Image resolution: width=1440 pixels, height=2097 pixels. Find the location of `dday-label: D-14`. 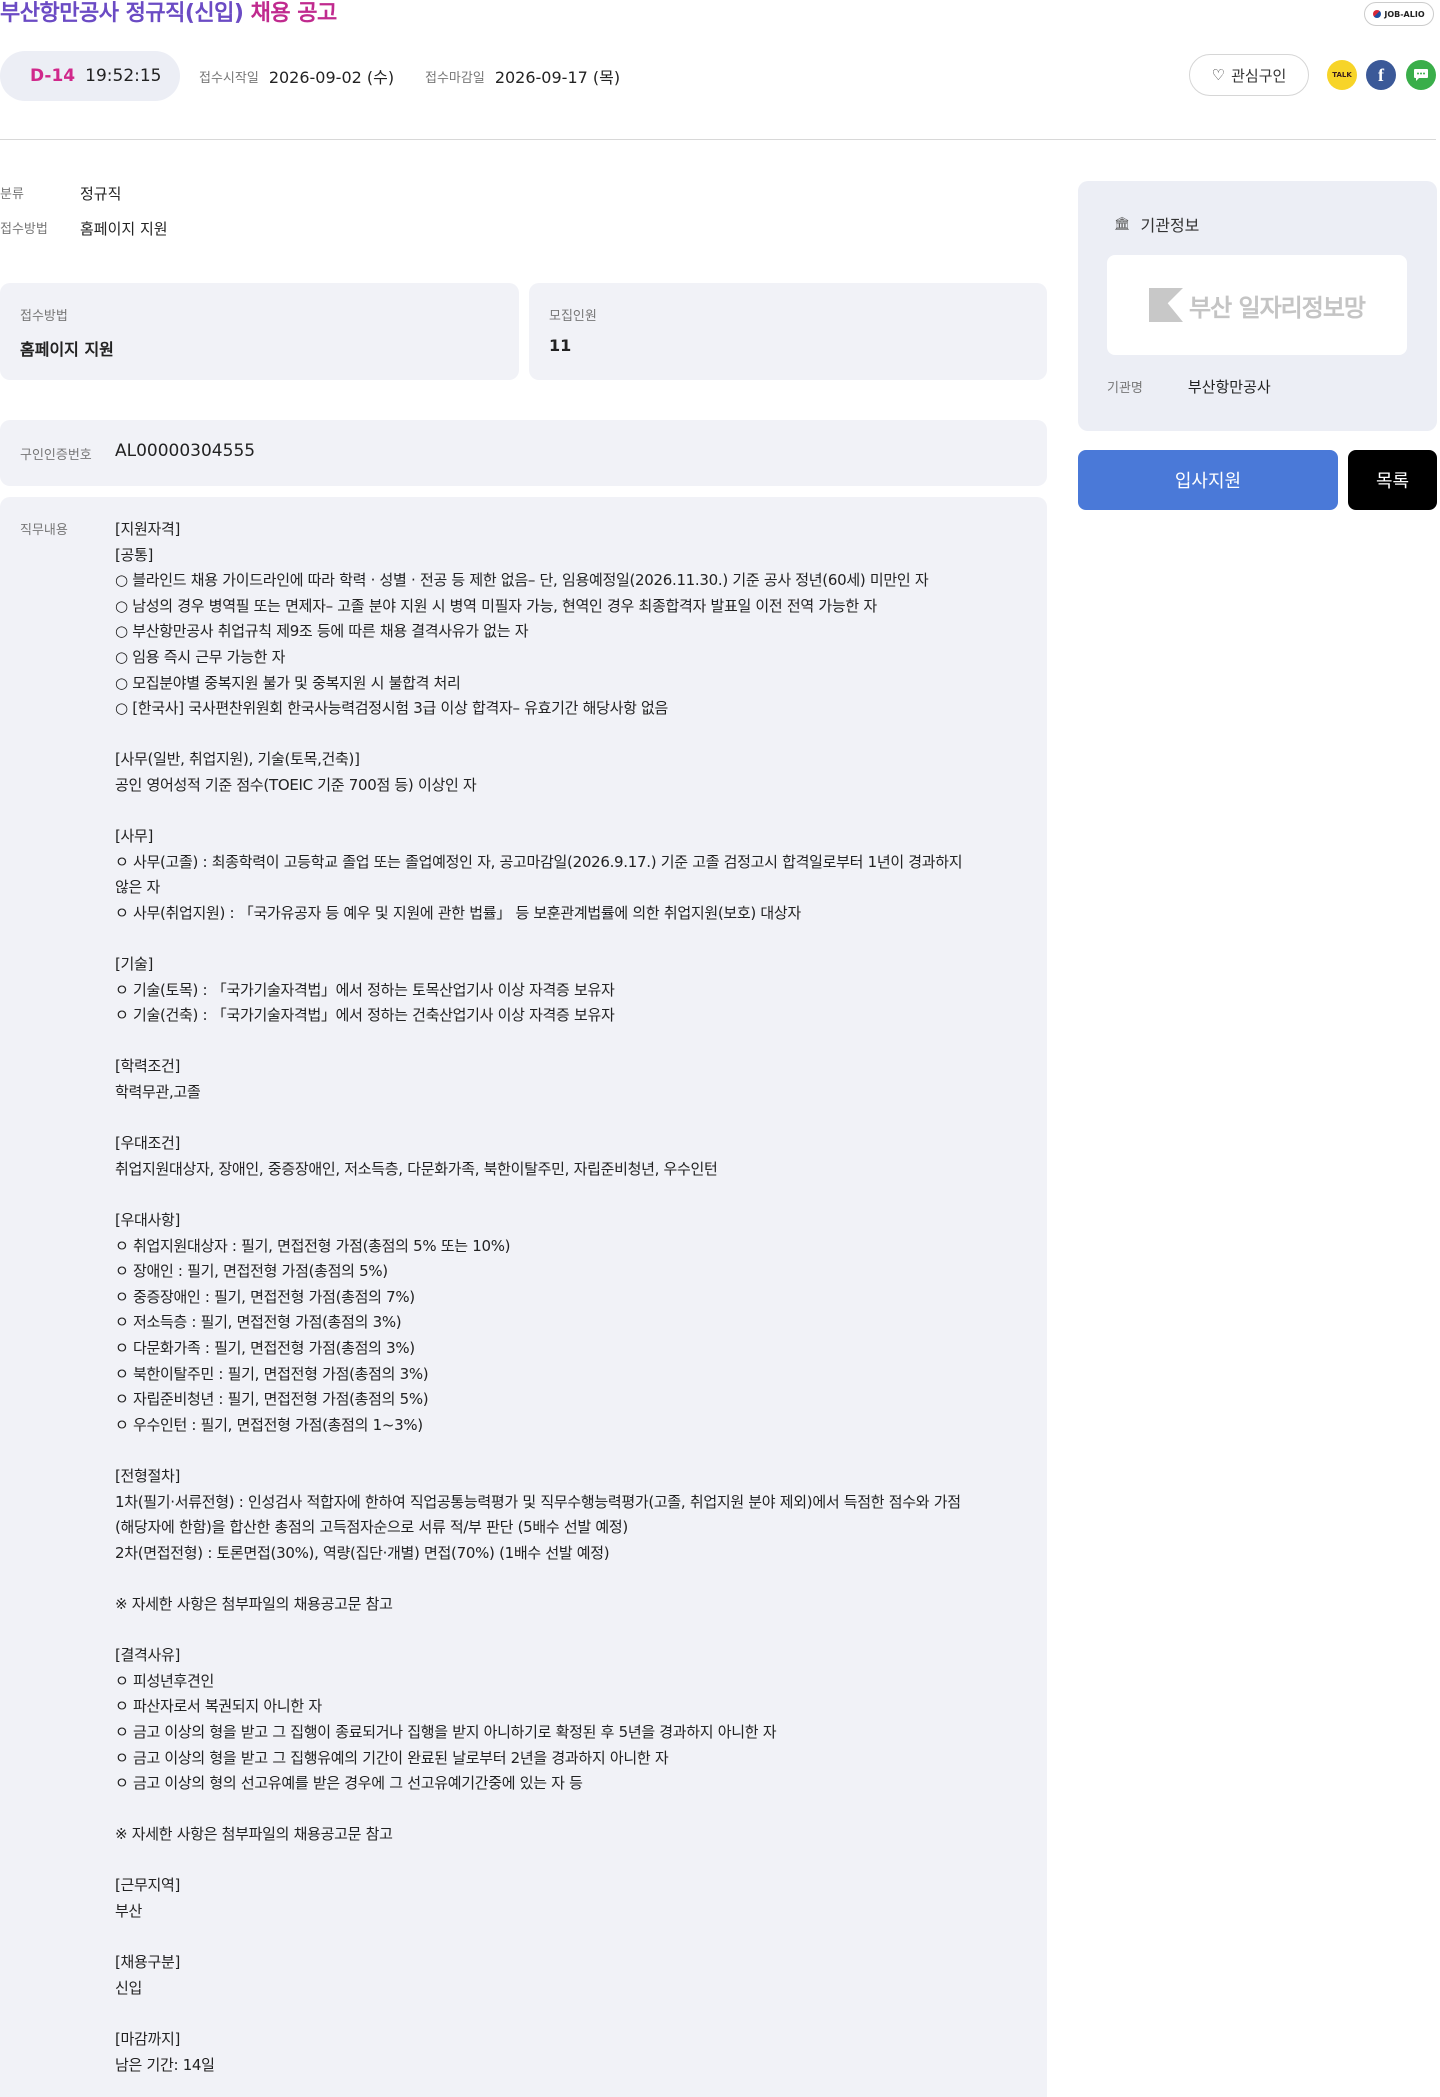

dday-label: D-14 is located at coordinates (53, 76).